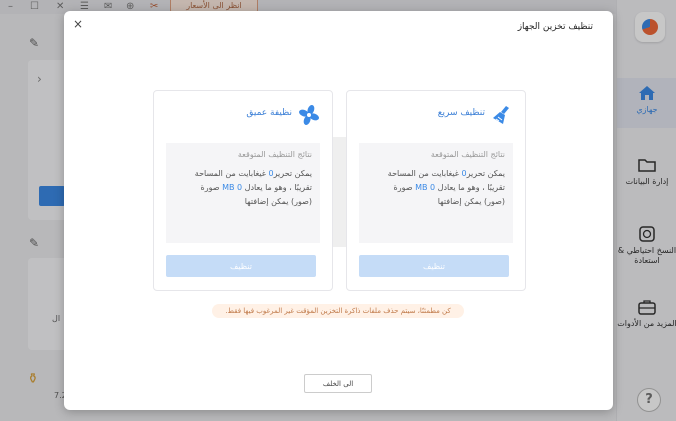 Image resolution: width=676 pixels, height=421 pixels. What do you see at coordinates (461, 113) in the screenshot?
I see `quick-clean-title: تنظيف سريع` at bounding box center [461, 113].